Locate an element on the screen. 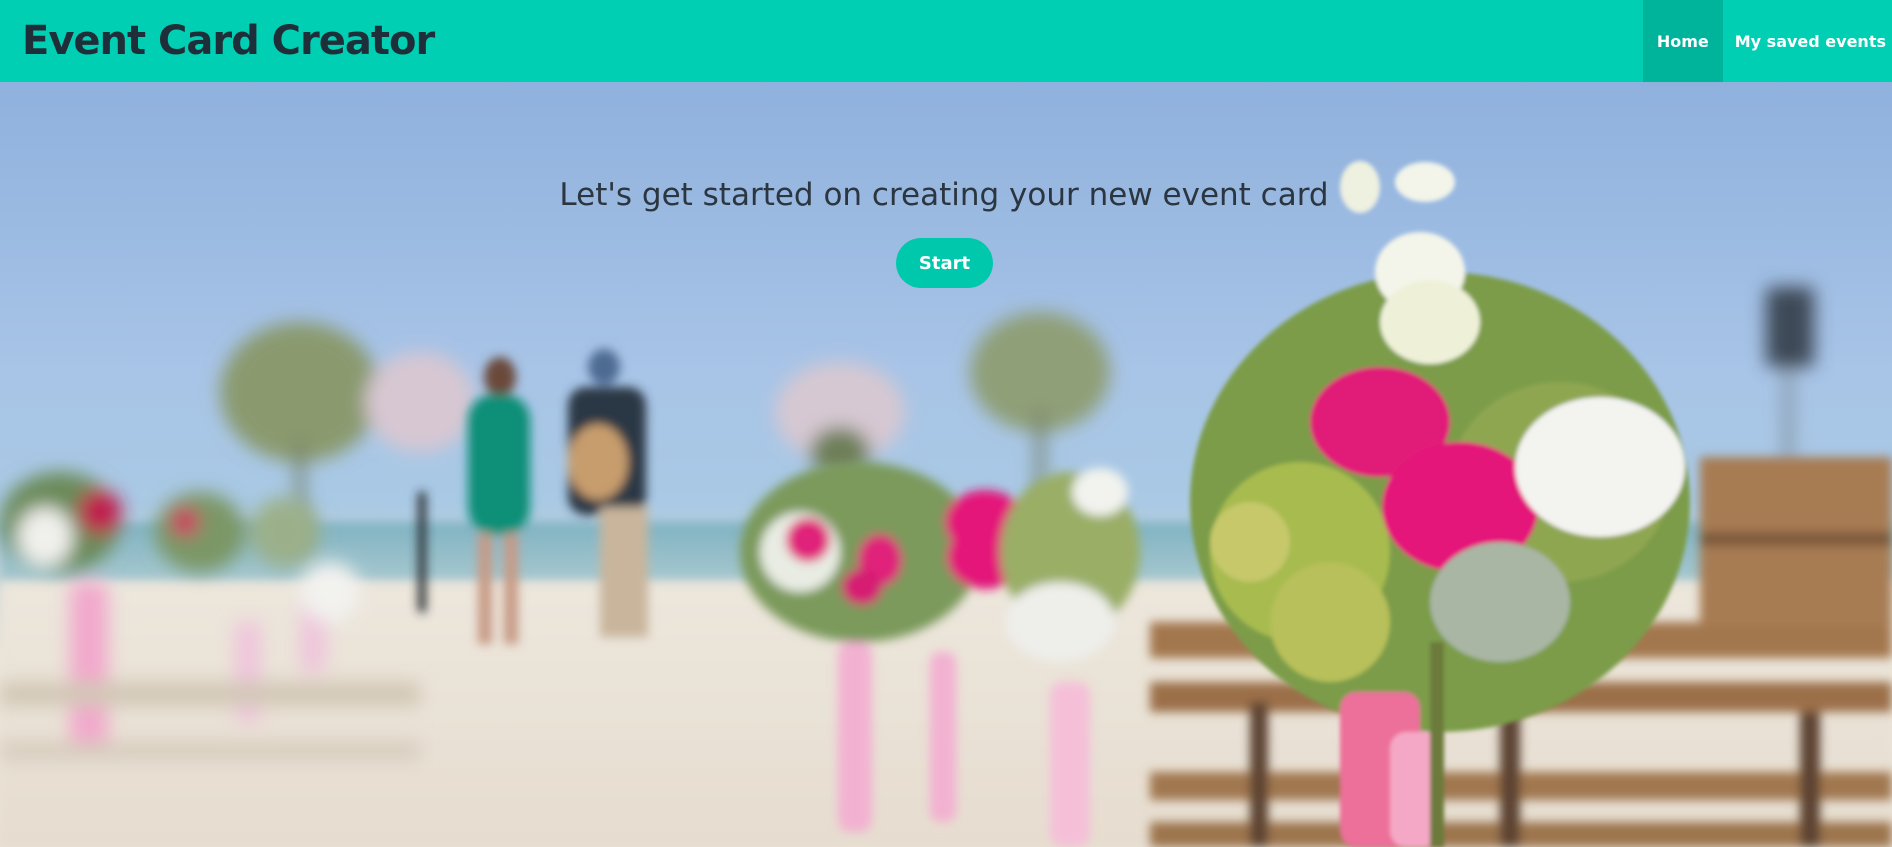 This screenshot has width=1892, height=847. start-button: Start is located at coordinates (944, 263).